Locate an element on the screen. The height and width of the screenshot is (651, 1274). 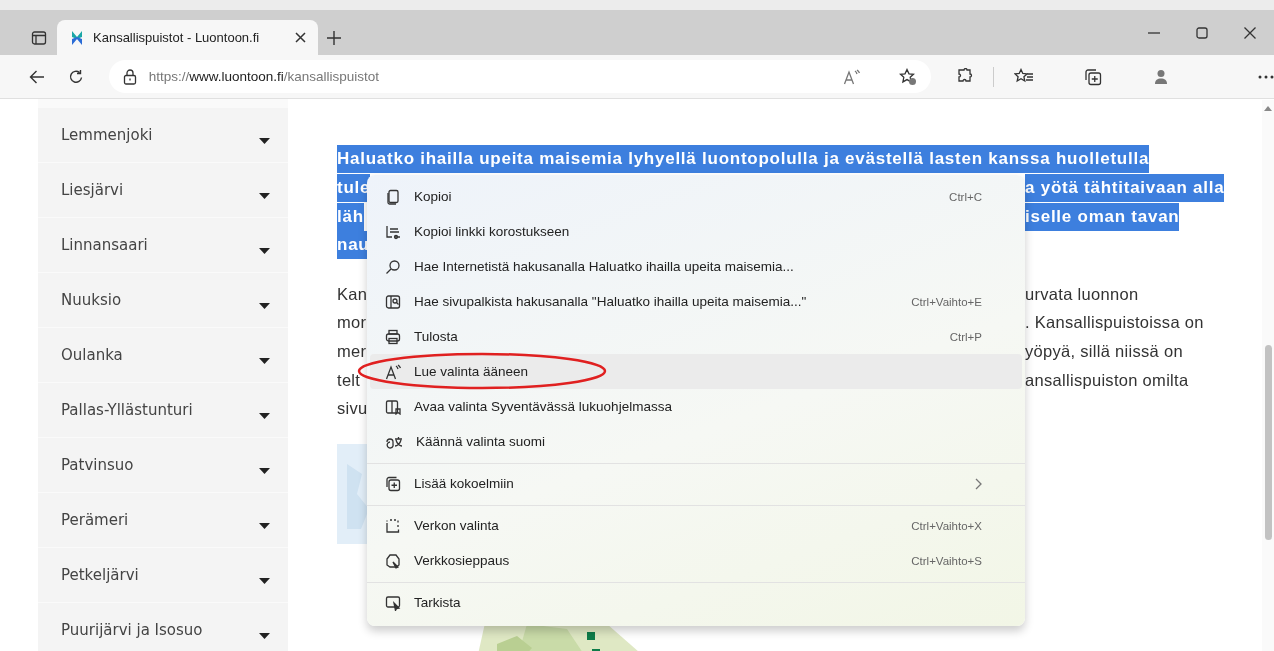
chevron-right-icon is located at coordinates (978, 483).